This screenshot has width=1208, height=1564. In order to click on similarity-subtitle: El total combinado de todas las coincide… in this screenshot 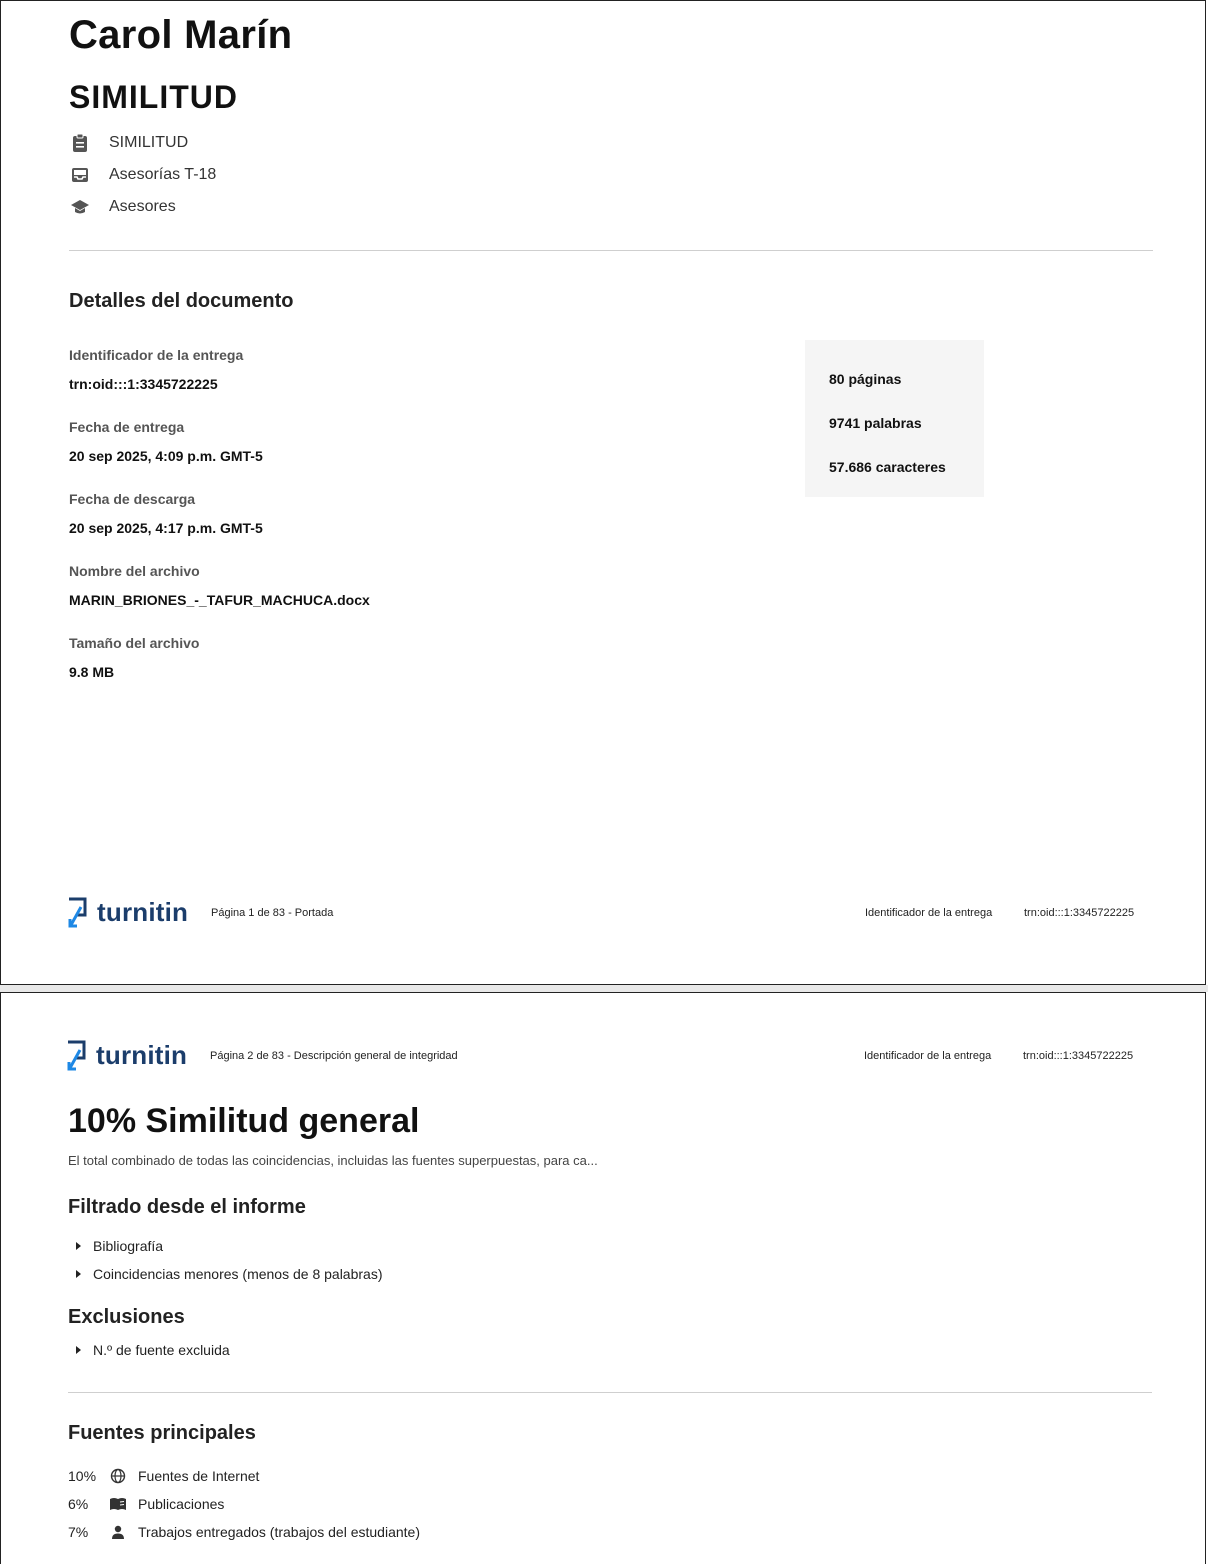, I will do `click(333, 1160)`.